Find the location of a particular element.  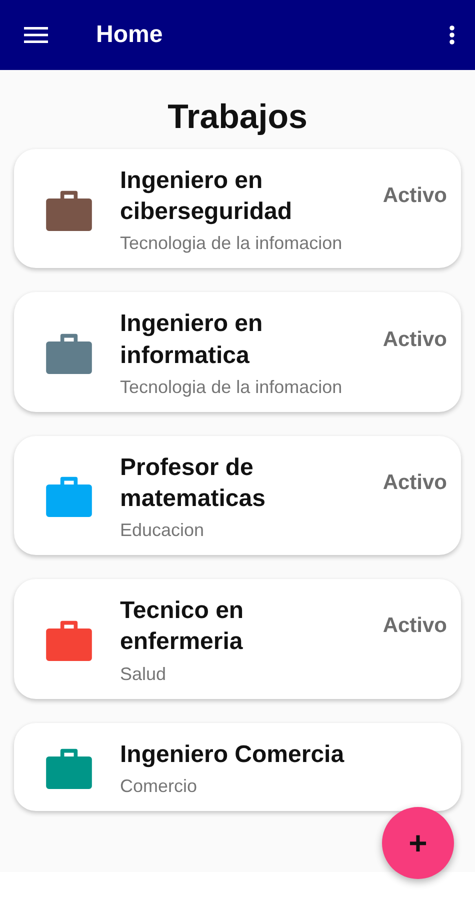

more-options-icon is located at coordinates (452, 35).